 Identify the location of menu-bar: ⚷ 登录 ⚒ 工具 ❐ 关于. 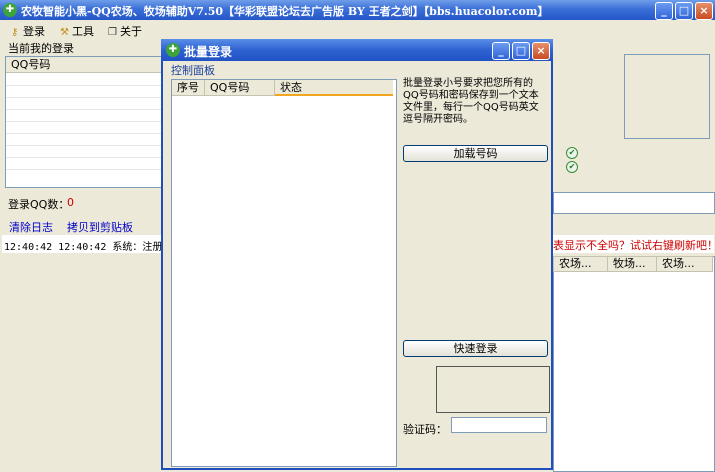
(357, 29).